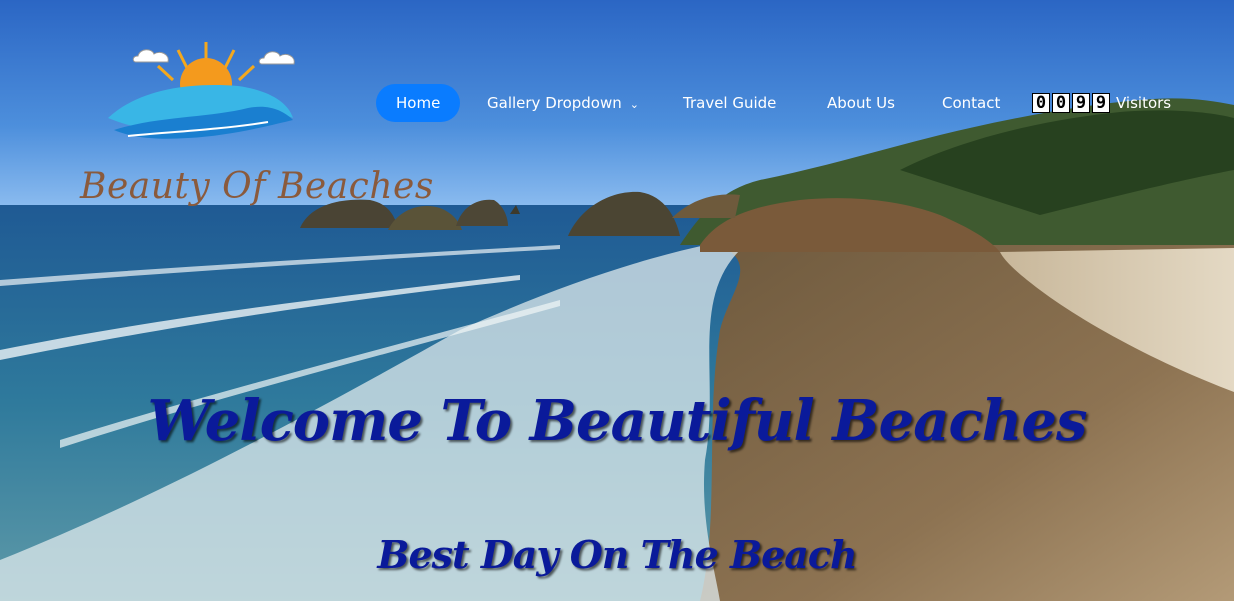 The height and width of the screenshot is (601, 1234). Describe the element at coordinates (617, 554) in the screenshot. I see `hero-subheadline: Best Day On The Beach` at that location.